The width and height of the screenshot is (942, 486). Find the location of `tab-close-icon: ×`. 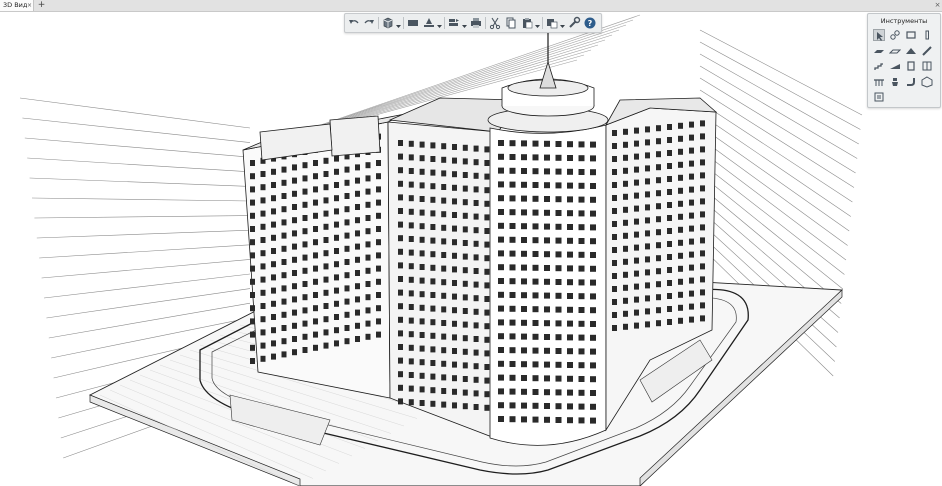

tab-close-icon: × is located at coordinates (29, 5).